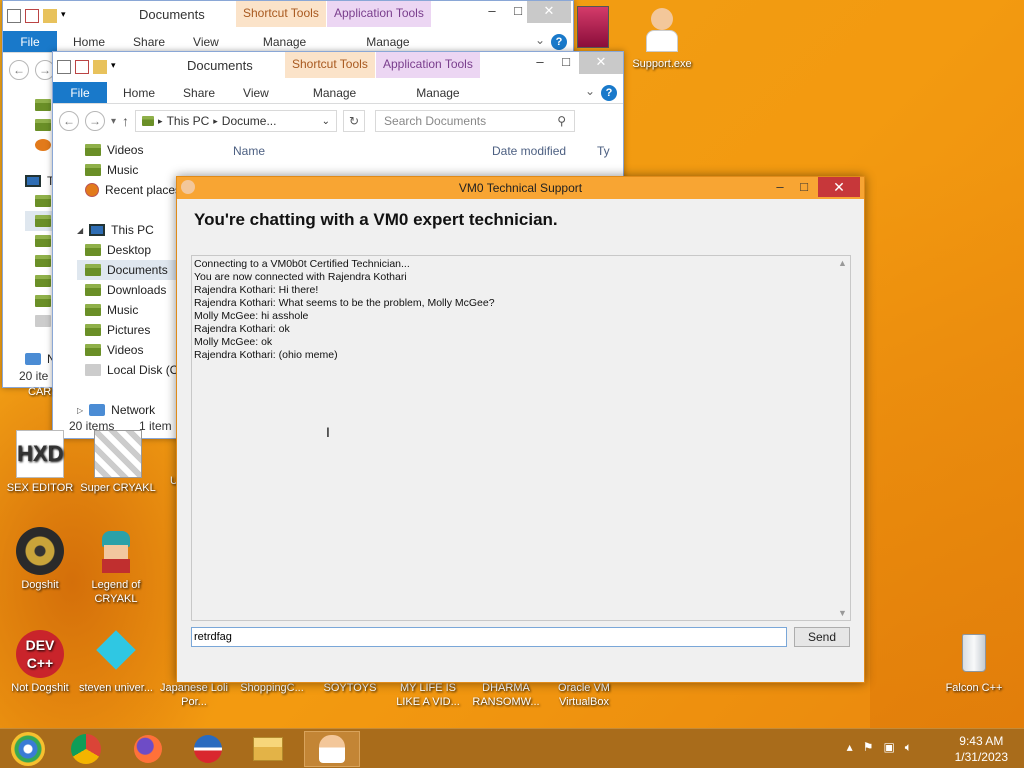 This screenshot has height=768, width=1024. Describe the element at coordinates (974, 662) in the screenshot. I see `desktop-icon-falcon-cpp: Falcon C++` at that location.